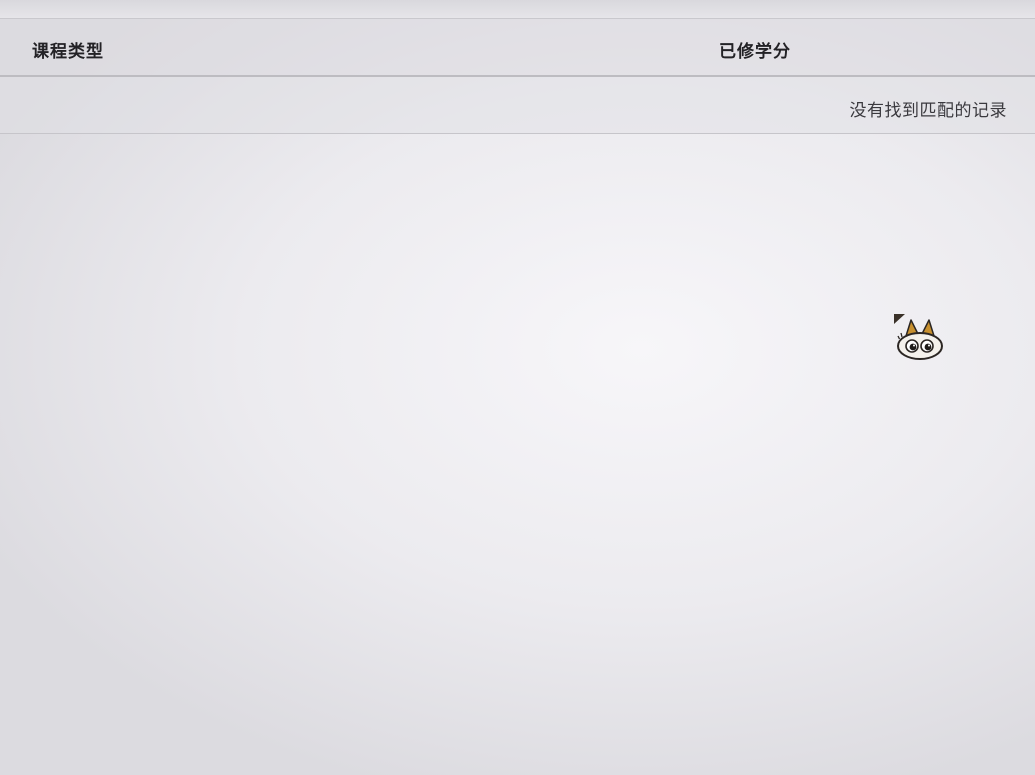  I want to click on cat-mascot-icon, so click(919, 337).